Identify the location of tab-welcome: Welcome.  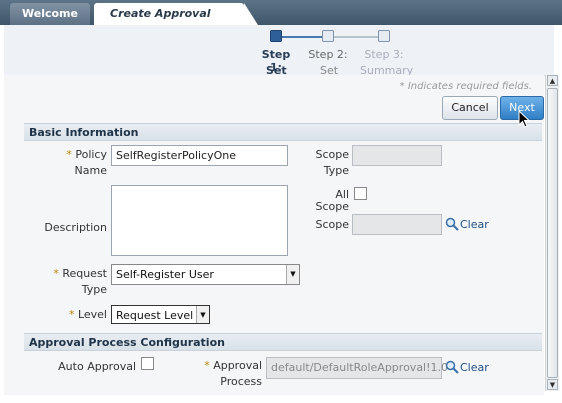
(50, 14).